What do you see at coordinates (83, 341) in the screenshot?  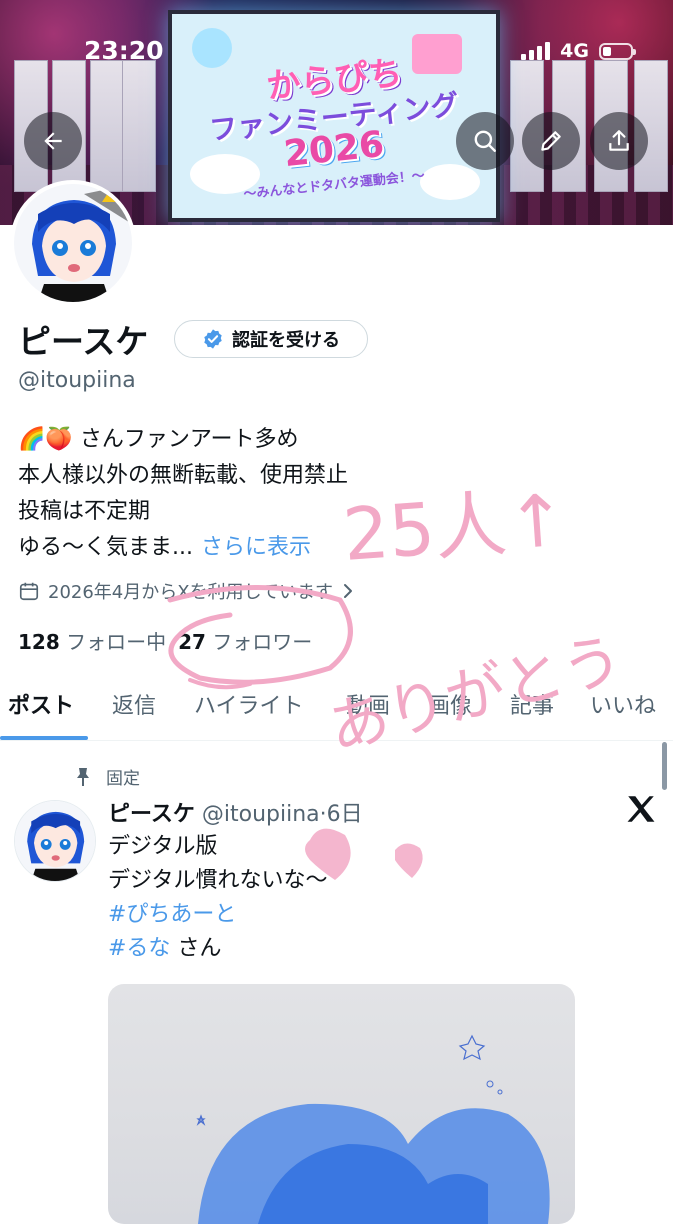 I see `display-name: ピースケ` at bounding box center [83, 341].